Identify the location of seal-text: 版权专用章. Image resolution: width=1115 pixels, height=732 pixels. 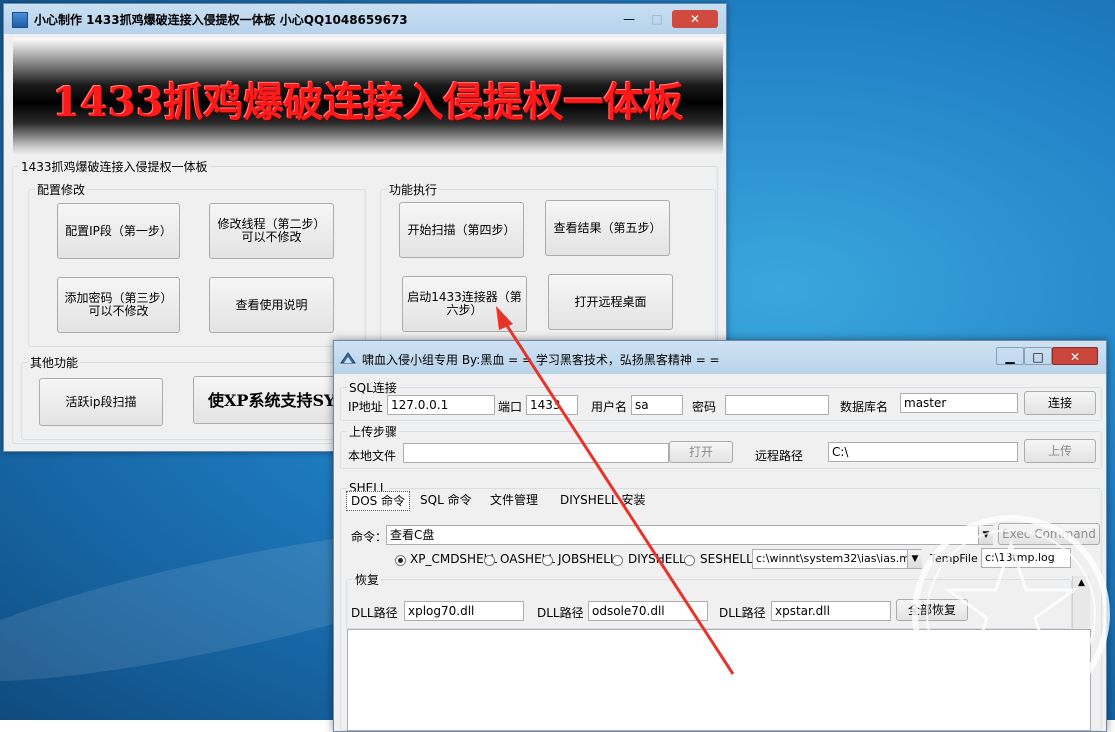
(1005, 667).